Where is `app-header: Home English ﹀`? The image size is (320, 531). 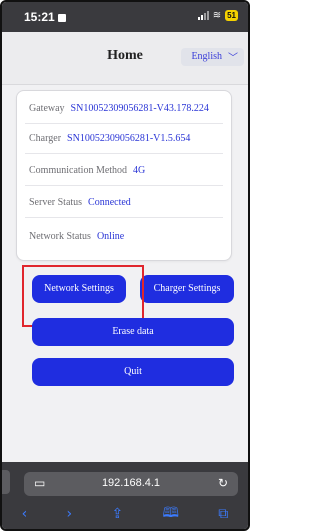
app-header: Home English ﹀ is located at coordinates (125, 58).